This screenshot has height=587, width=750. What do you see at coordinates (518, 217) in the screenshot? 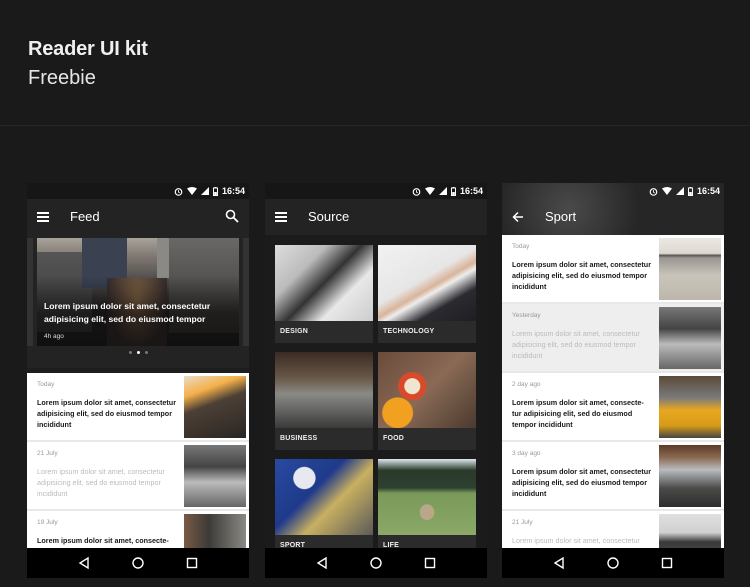
I see `back-arrow-icon` at bounding box center [518, 217].